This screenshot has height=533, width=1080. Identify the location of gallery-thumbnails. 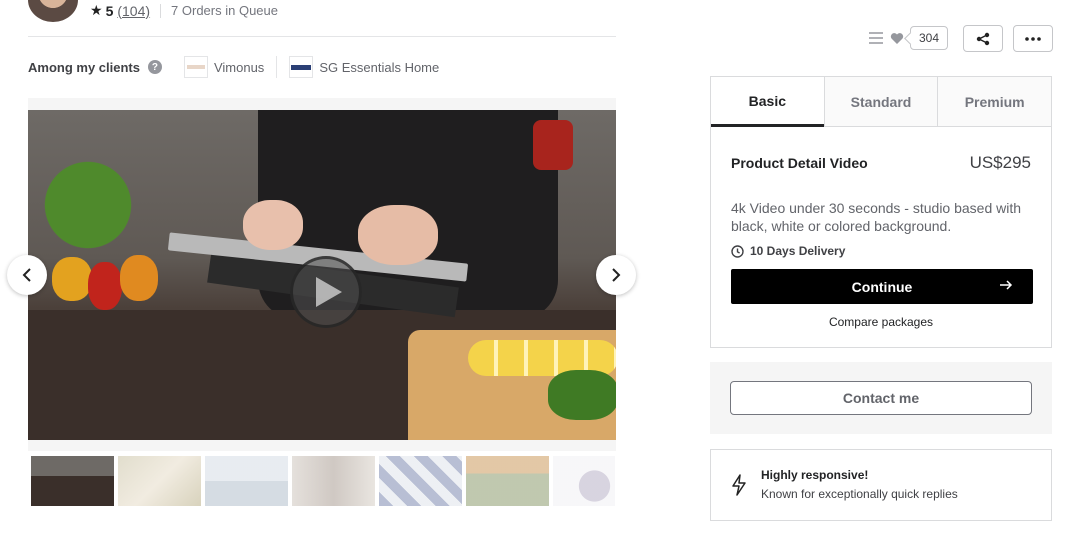
(323, 481).